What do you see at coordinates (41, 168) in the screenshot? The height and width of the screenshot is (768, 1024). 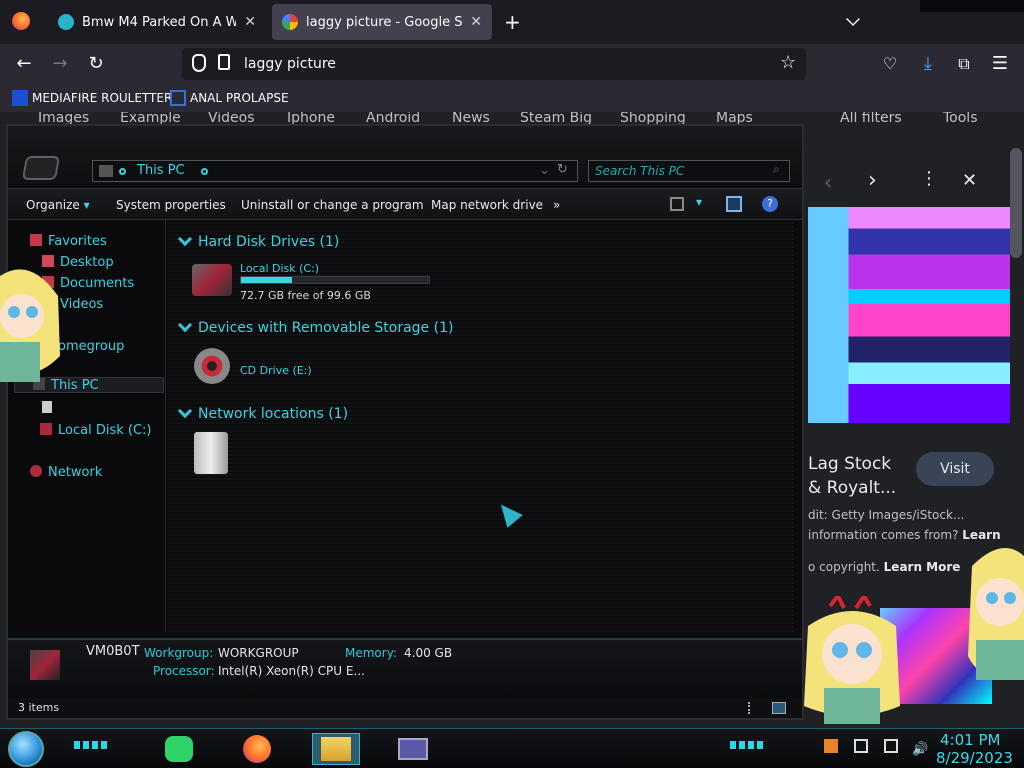 I see `explorer-back-orb-icon` at bounding box center [41, 168].